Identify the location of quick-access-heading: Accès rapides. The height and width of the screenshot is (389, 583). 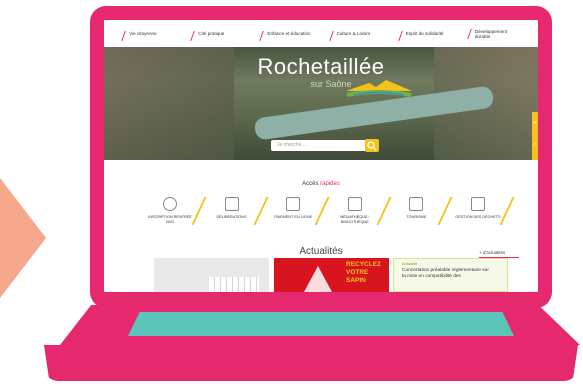
(321, 184).